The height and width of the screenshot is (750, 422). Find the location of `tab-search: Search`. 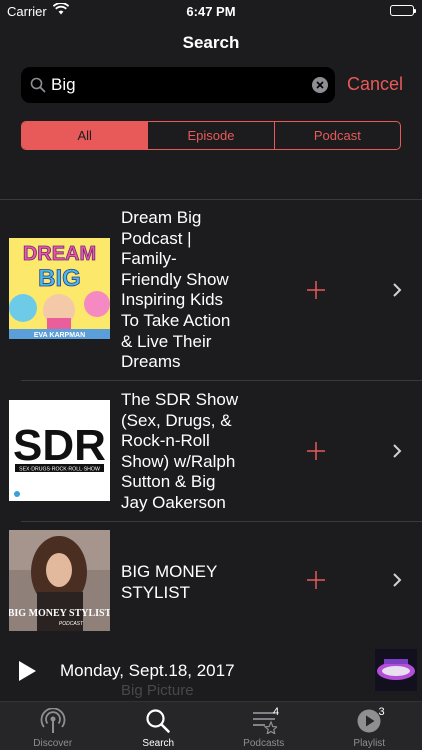

tab-search: Search is located at coordinates (159, 726).